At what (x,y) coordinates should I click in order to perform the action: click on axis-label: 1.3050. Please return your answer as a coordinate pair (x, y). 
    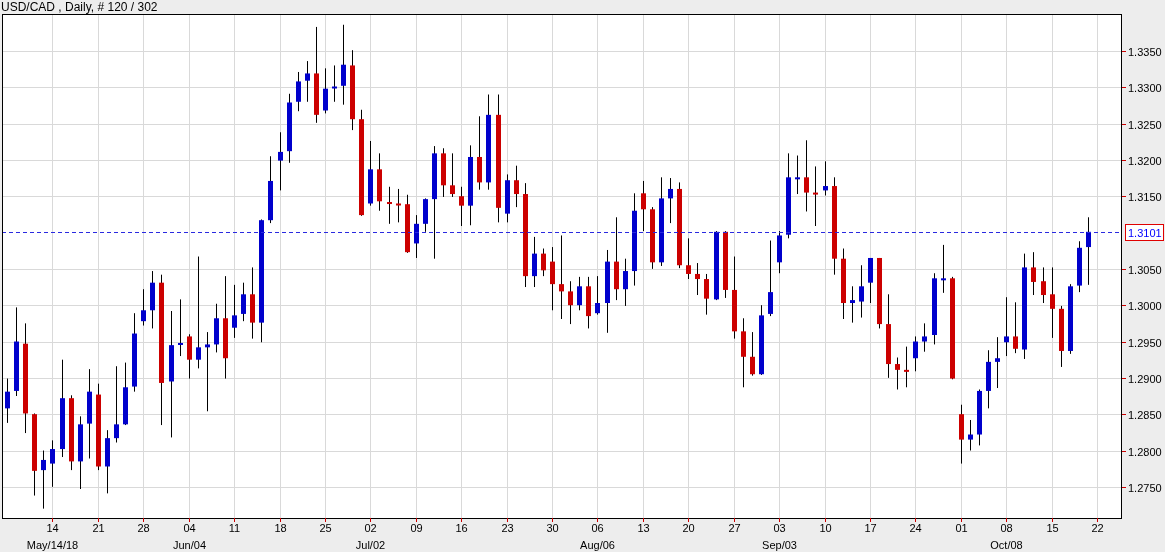
    Looking at the image, I should click on (1145, 269).